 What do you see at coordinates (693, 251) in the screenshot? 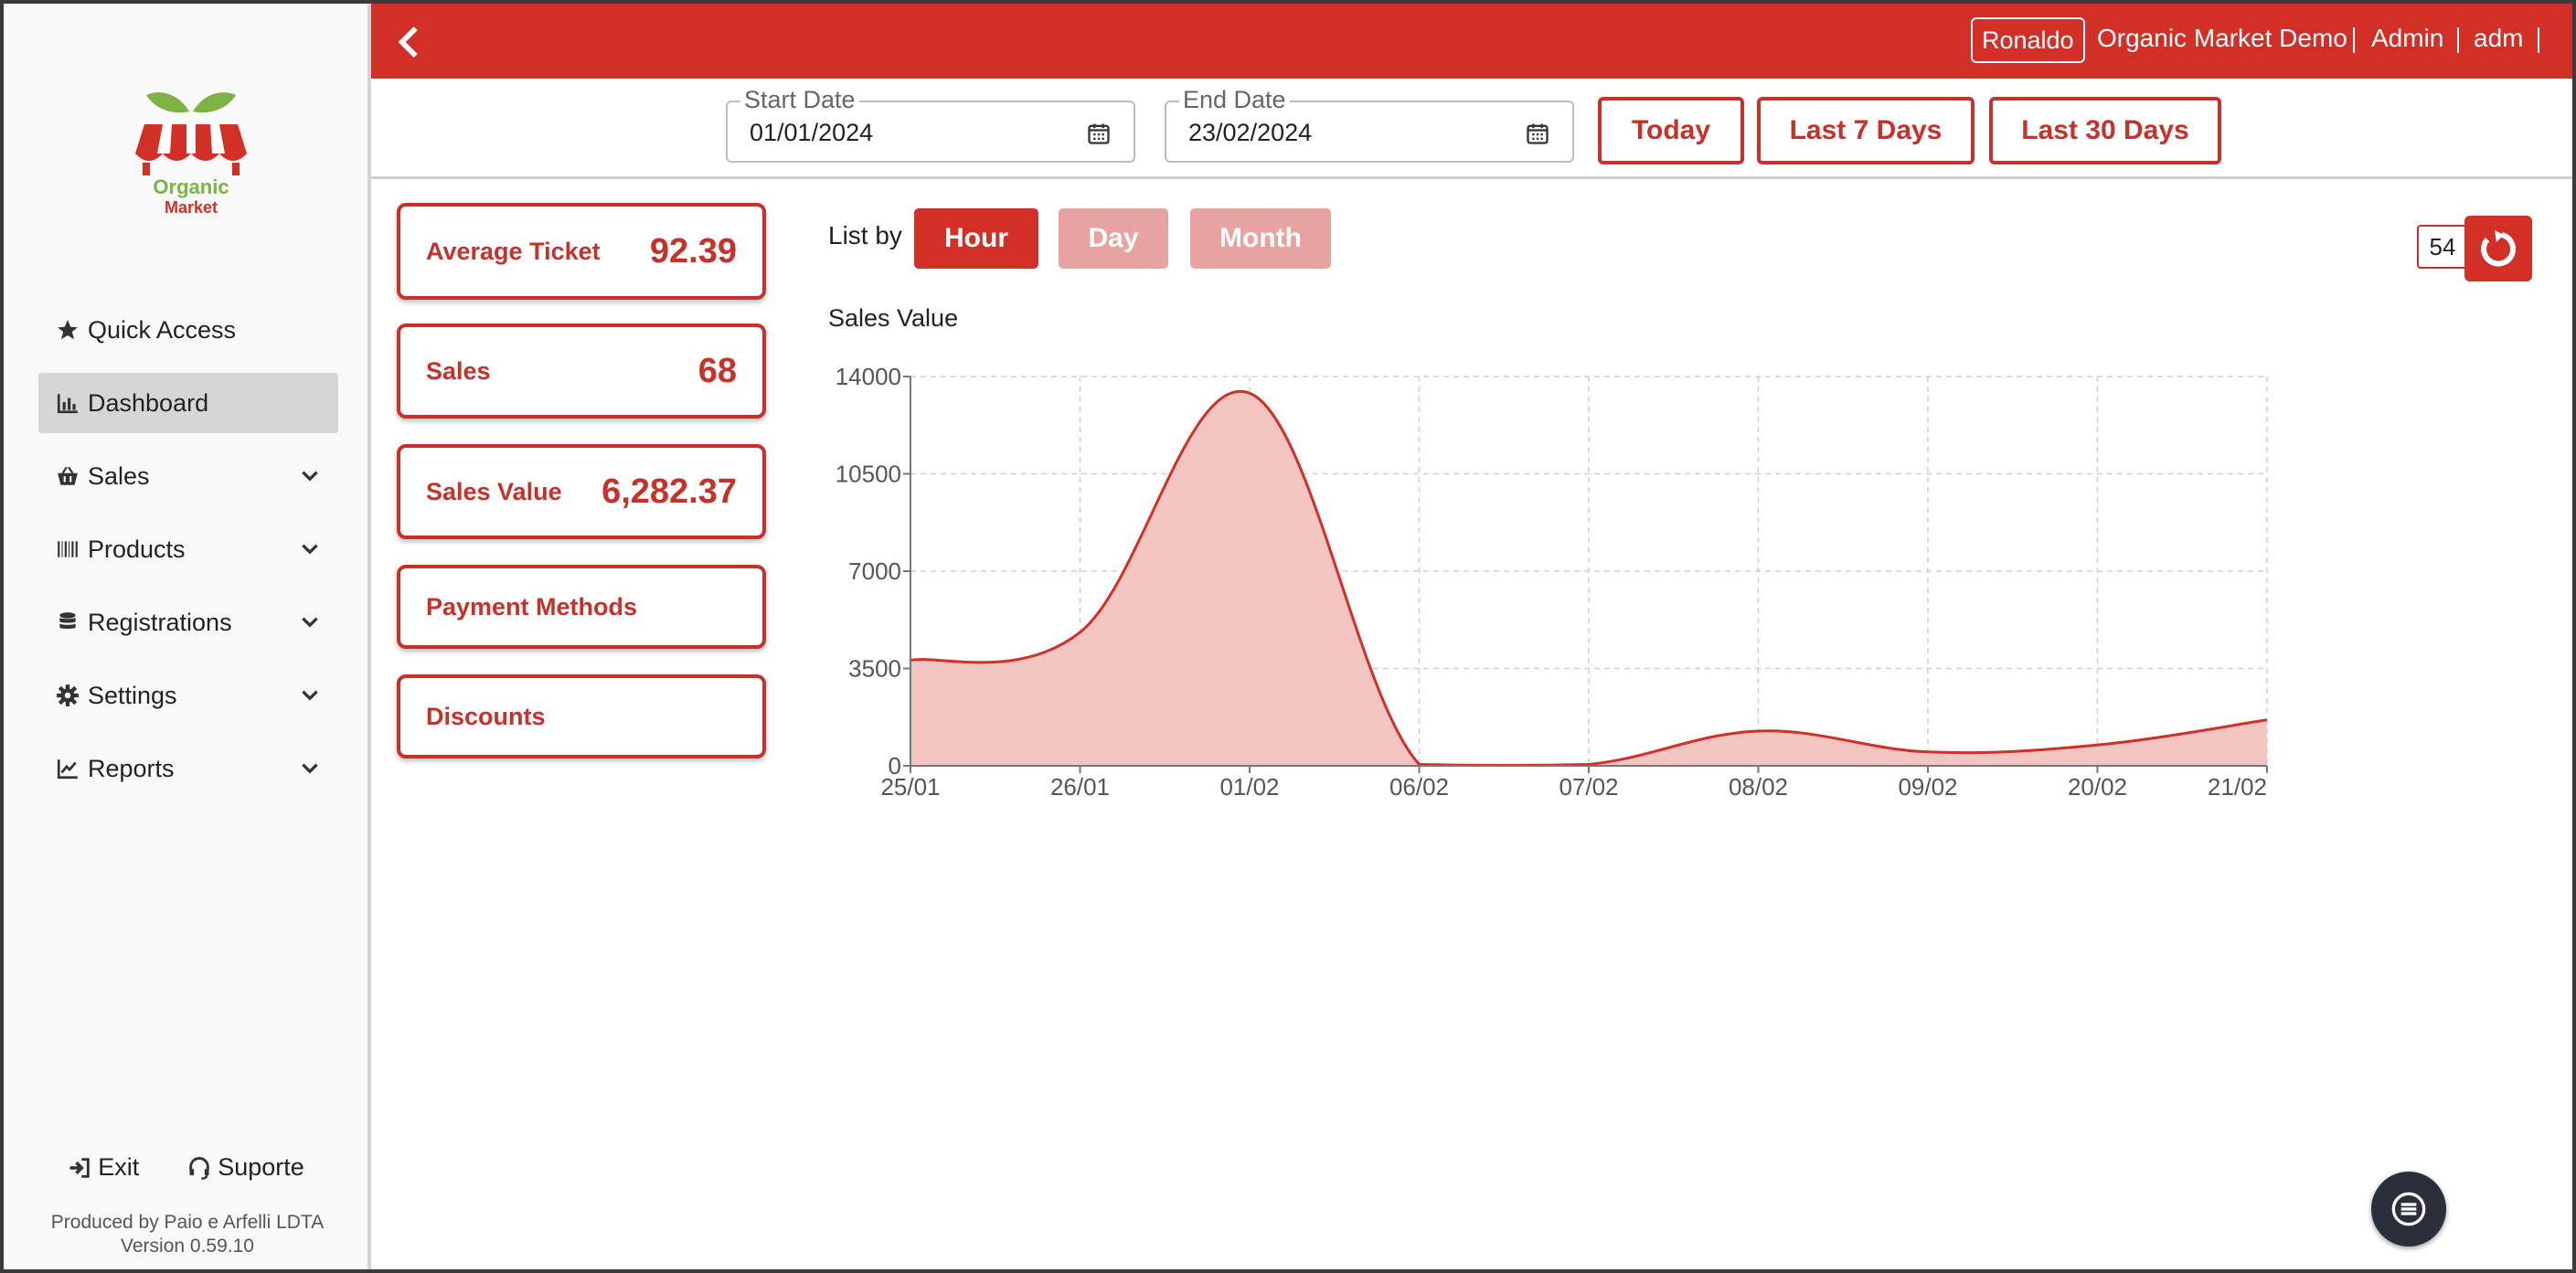
I see `average-ticket-value: 92.39` at bounding box center [693, 251].